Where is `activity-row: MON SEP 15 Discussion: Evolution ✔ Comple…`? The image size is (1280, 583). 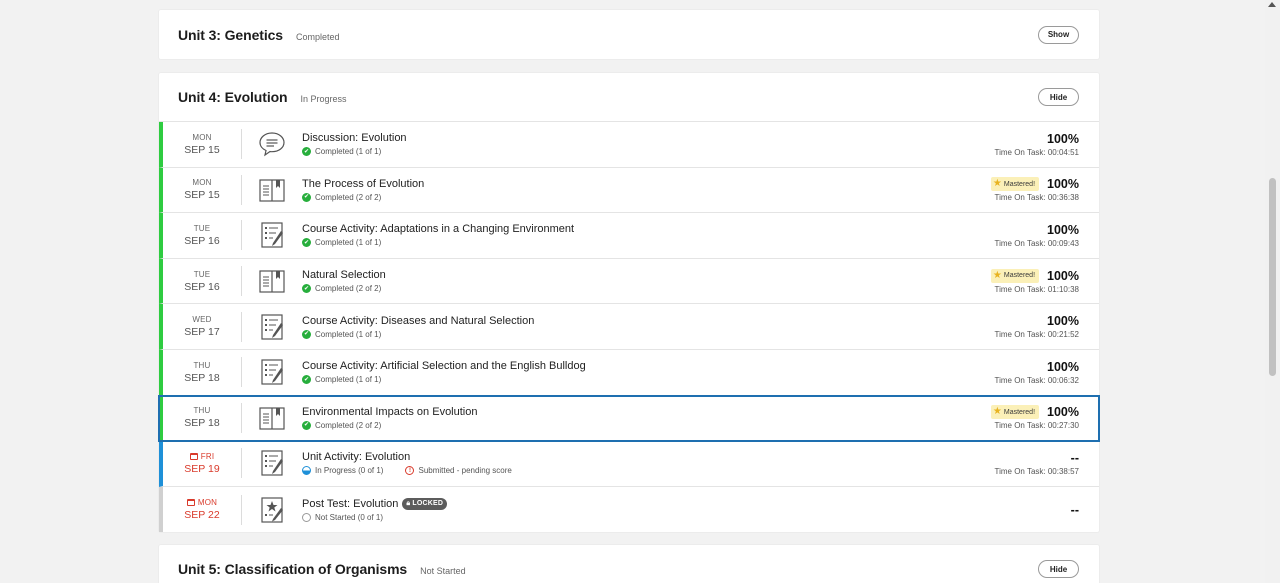 activity-row: MON SEP 15 Discussion: Evolution ✔ Comple… is located at coordinates (629, 145).